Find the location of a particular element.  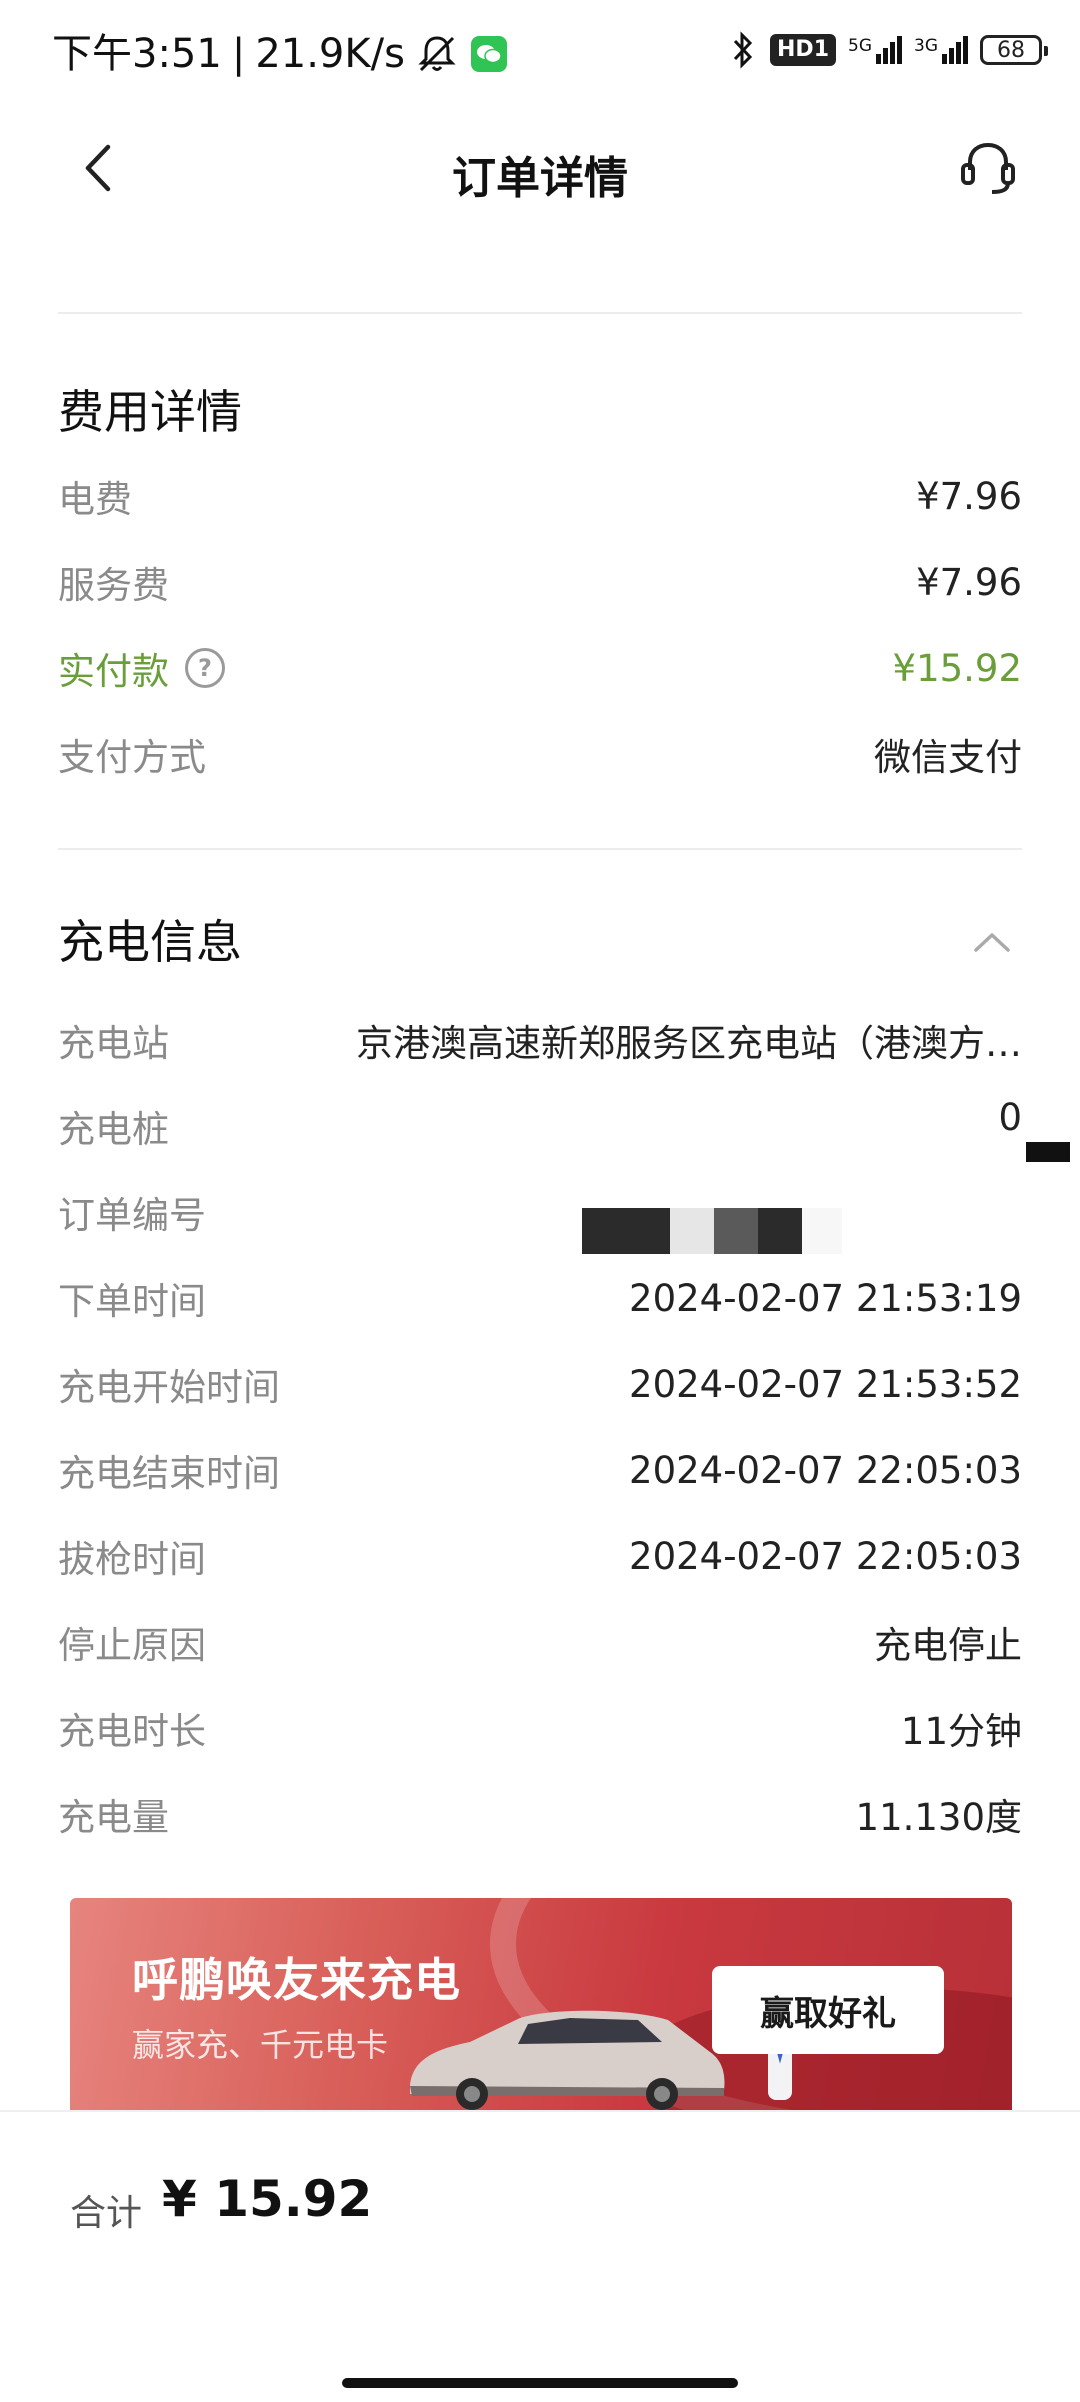

signal-5g-icon: 5G is located at coordinates (875, 50).